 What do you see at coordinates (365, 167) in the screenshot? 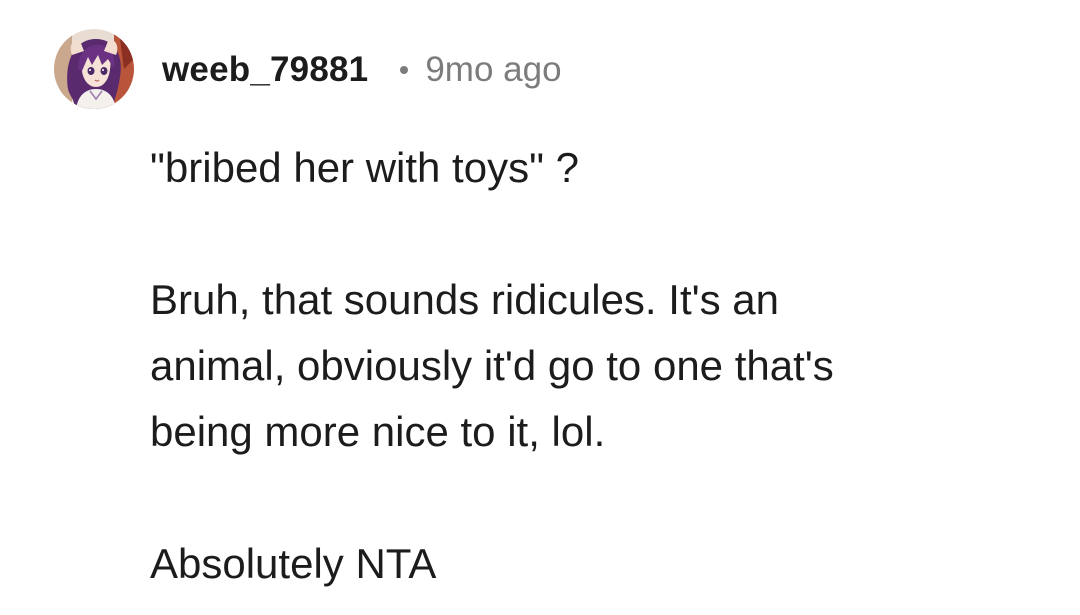
I see `comment-line: "bribed her with toys" ?` at bounding box center [365, 167].